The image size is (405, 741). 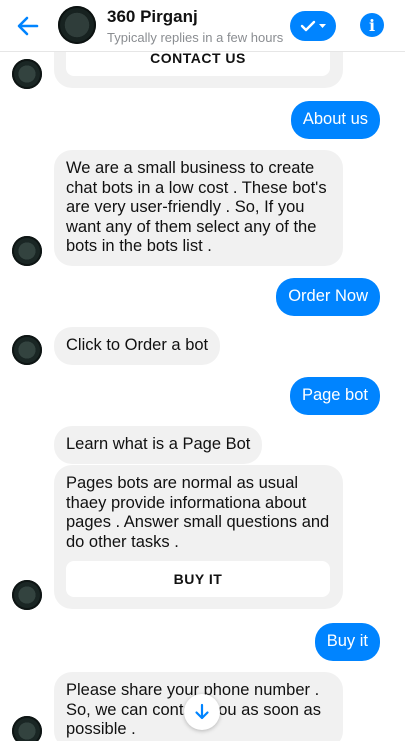 What do you see at coordinates (158, 445) in the screenshot?
I see `incoming-message: Learn what is a Page Bot` at bounding box center [158, 445].